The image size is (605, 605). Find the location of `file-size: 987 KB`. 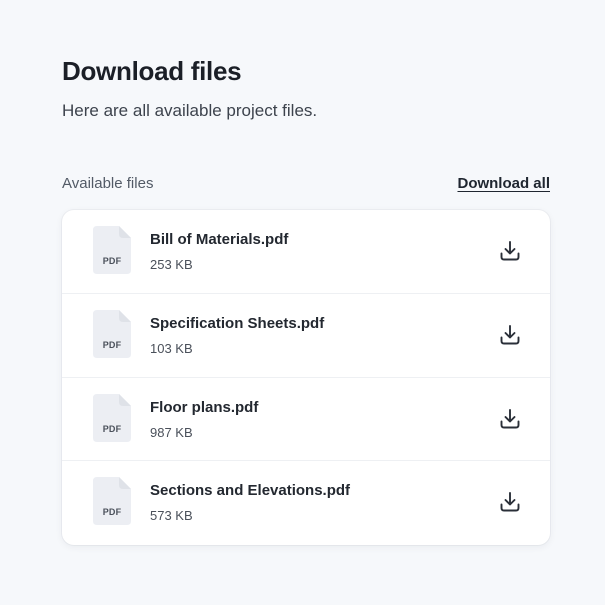

file-size: 987 KB is located at coordinates (171, 432).